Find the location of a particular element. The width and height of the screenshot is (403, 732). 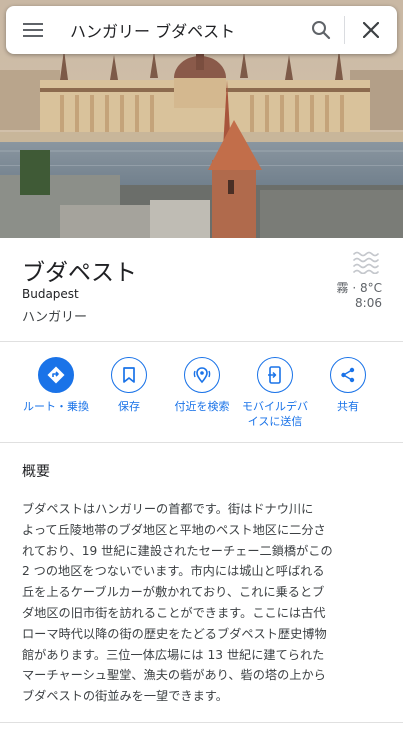

close-button is located at coordinates (371, 30).